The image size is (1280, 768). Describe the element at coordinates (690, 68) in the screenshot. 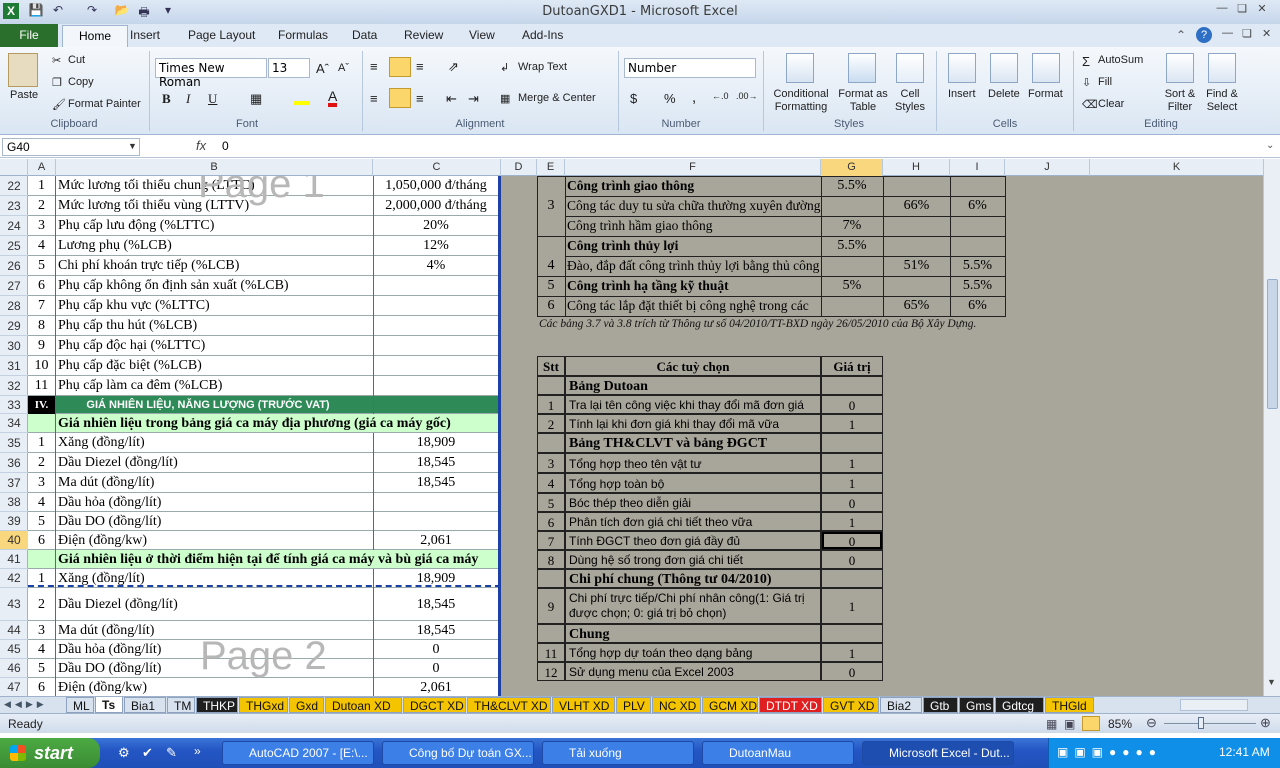

I see `number-format-dropdown: Number` at that location.